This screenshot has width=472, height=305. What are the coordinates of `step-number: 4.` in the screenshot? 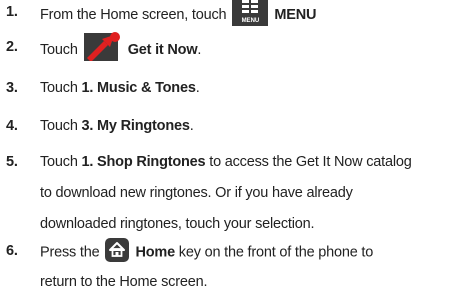 It's located at (12, 126).